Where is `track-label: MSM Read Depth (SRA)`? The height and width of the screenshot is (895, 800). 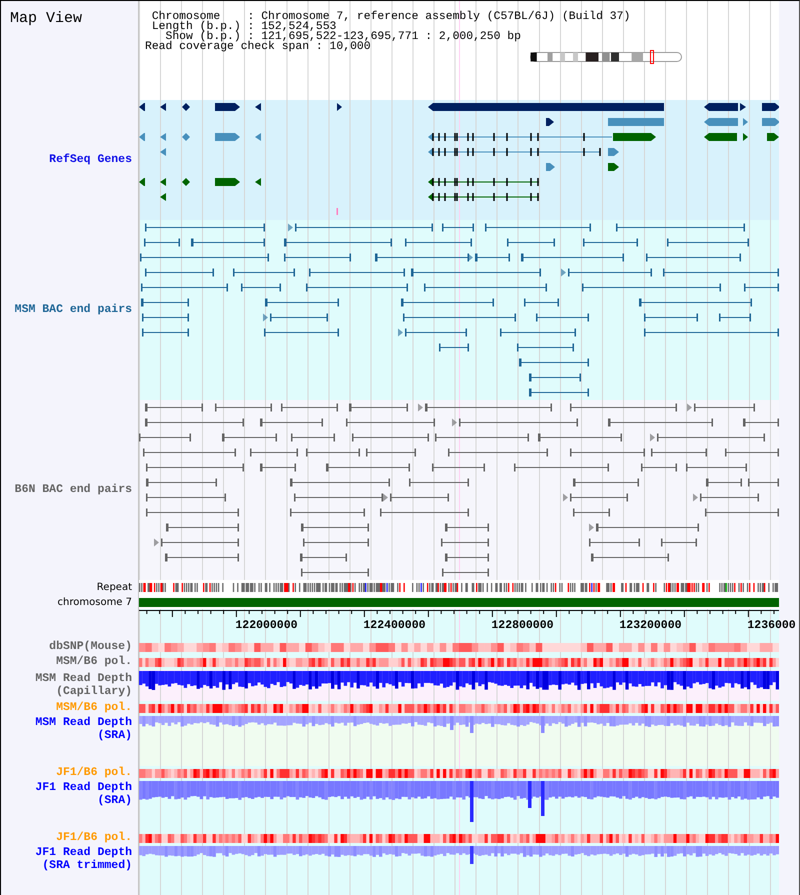 track-label: MSM Read Depth (SRA) is located at coordinates (83, 729).